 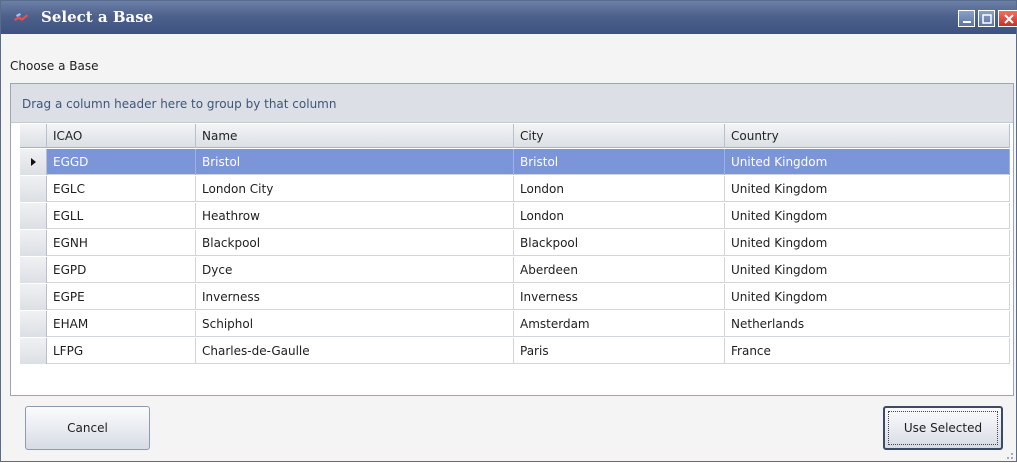 I want to click on column-header-country: Country, so click(x=867, y=136).